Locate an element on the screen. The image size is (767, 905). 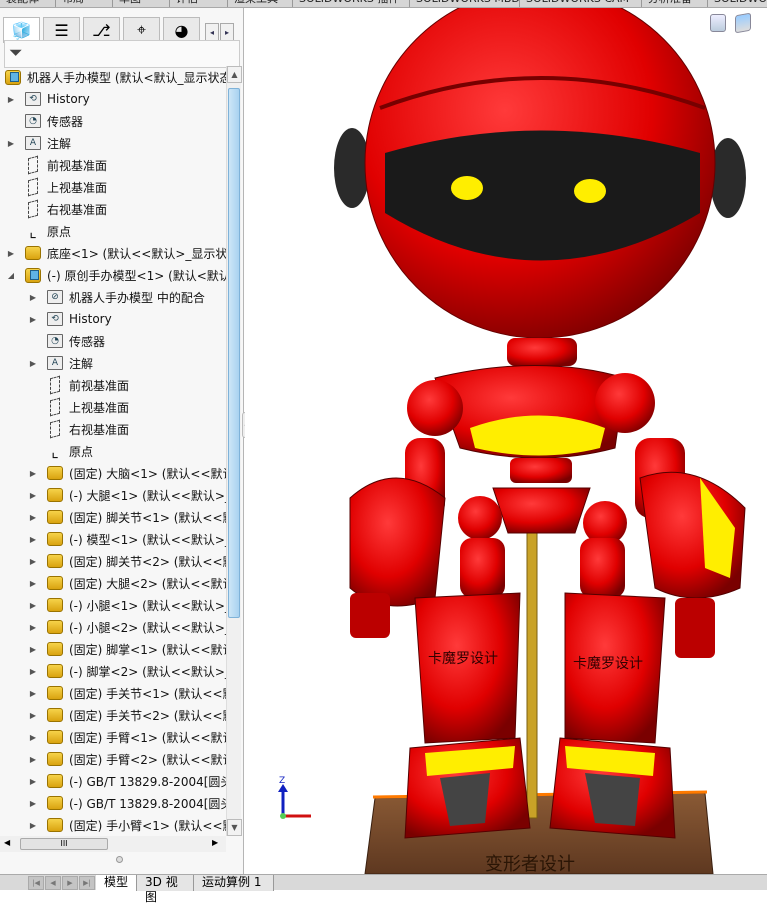
ribbon-tab: SOLIDWORKS 插件 is located at coordinates (351, 3).